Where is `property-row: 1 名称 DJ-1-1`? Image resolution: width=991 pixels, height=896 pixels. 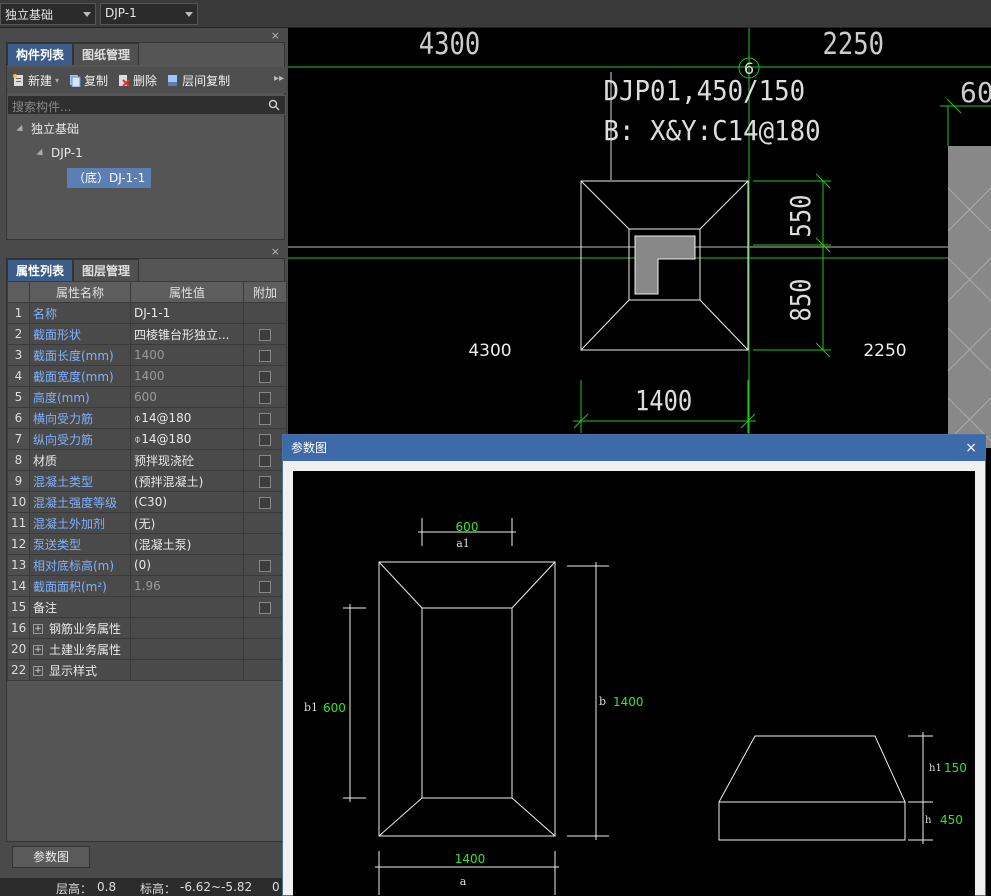
property-row: 1 名称 DJ-1-1 is located at coordinates (147, 313).